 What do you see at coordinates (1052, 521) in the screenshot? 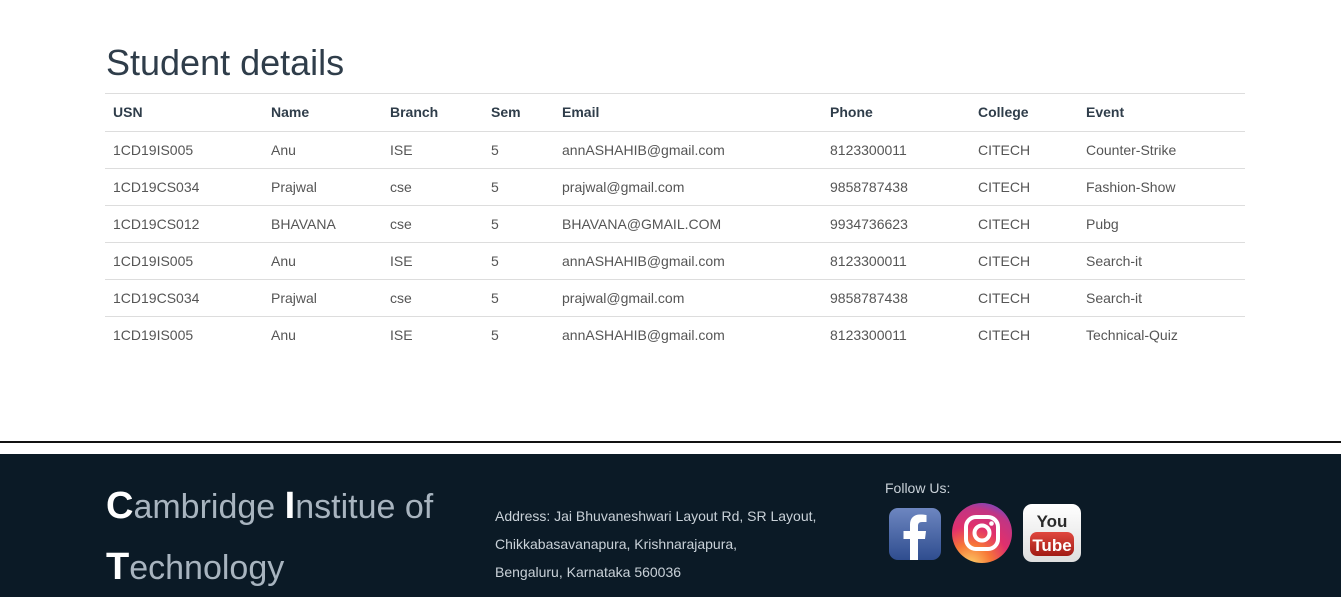
I see `youtube-you-text: You` at bounding box center [1052, 521].